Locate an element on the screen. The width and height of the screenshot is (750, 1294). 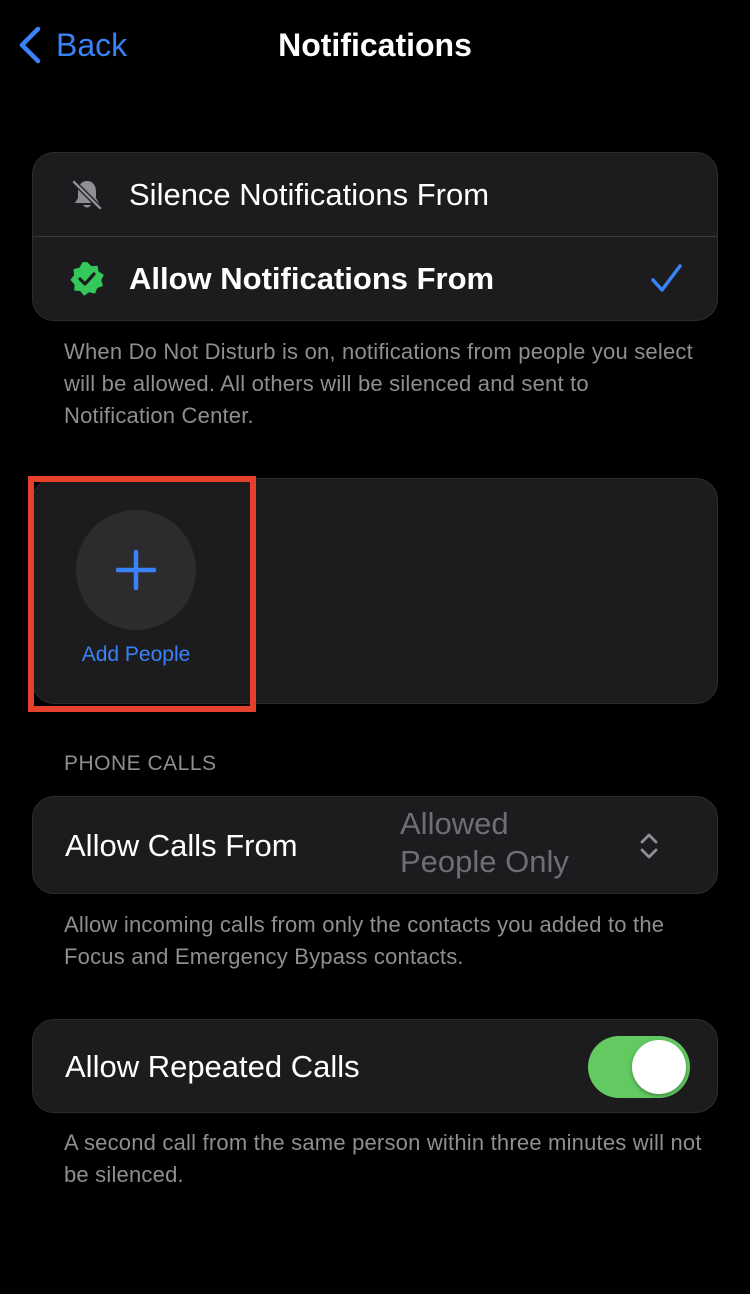
toggle-knob is located at coordinates (659, 1067).